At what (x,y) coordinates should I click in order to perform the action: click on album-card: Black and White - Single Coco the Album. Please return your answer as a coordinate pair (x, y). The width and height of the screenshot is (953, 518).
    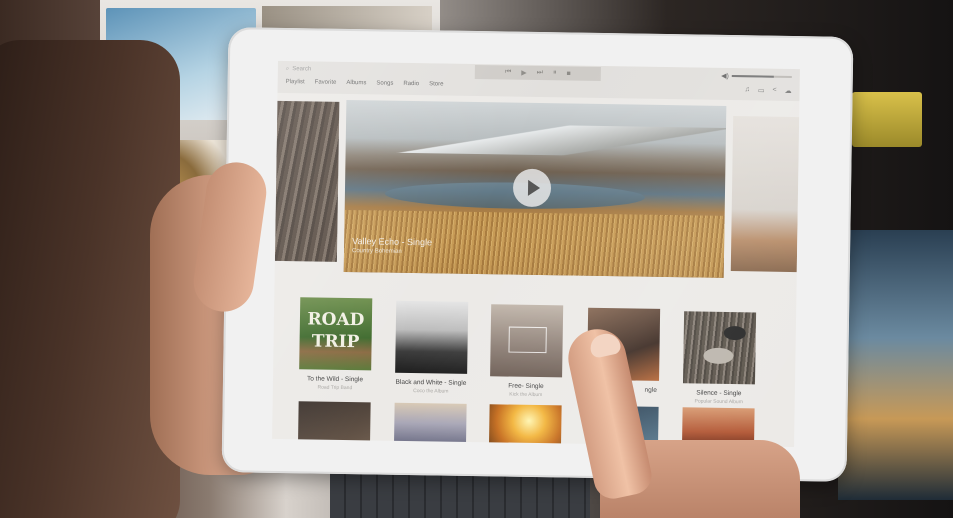
    Looking at the image, I should click on (432, 347).